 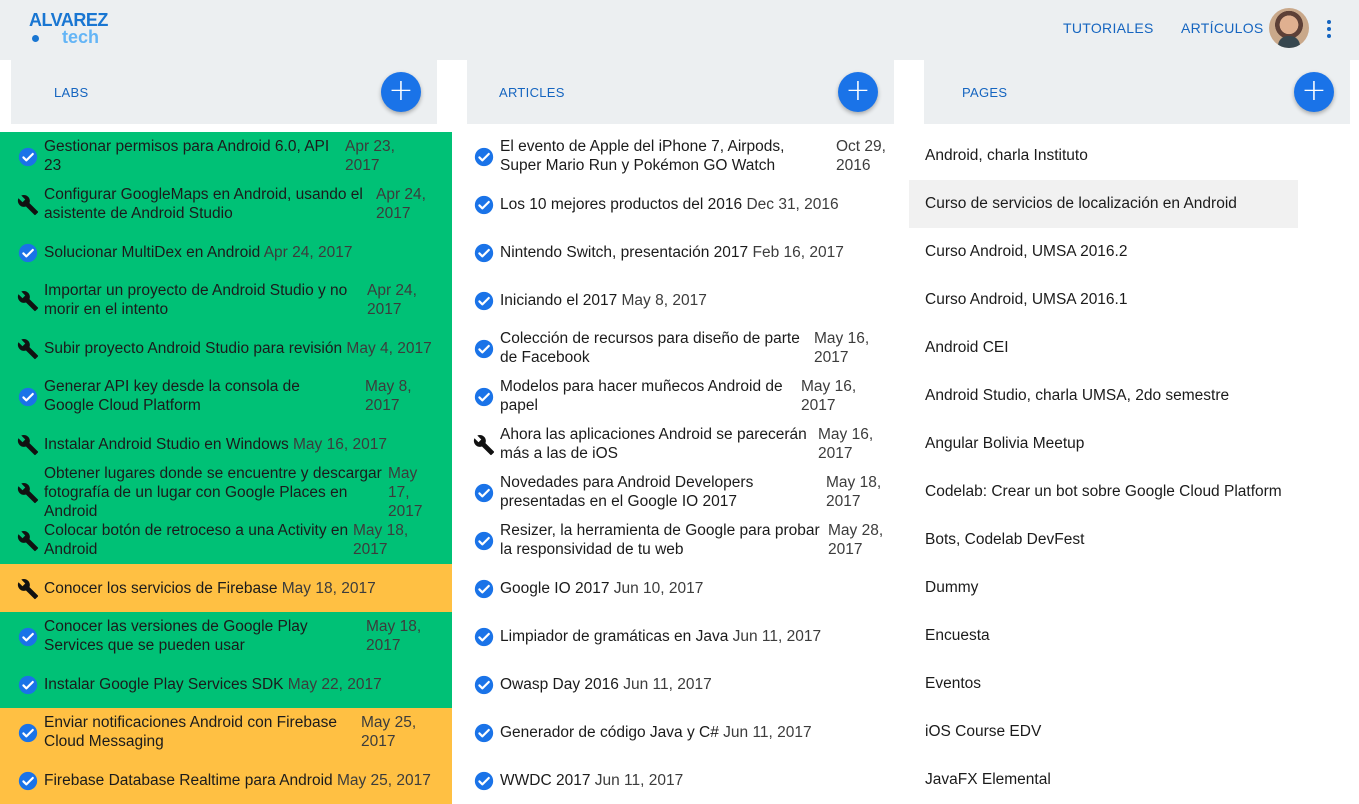 What do you see at coordinates (224, 92) in the screenshot?
I see `labs-header: LABS +` at bounding box center [224, 92].